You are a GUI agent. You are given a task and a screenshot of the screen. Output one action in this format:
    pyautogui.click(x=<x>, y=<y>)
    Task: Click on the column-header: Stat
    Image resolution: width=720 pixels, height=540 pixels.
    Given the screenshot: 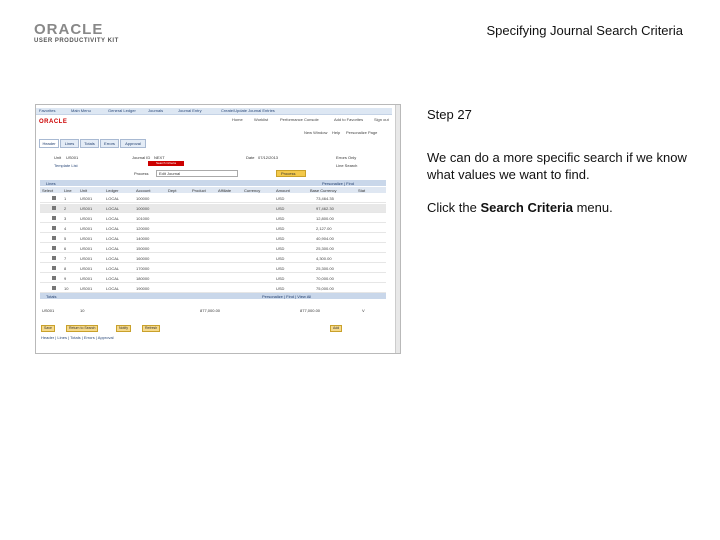 What is the action you would take?
    pyautogui.click(x=361, y=190)
    